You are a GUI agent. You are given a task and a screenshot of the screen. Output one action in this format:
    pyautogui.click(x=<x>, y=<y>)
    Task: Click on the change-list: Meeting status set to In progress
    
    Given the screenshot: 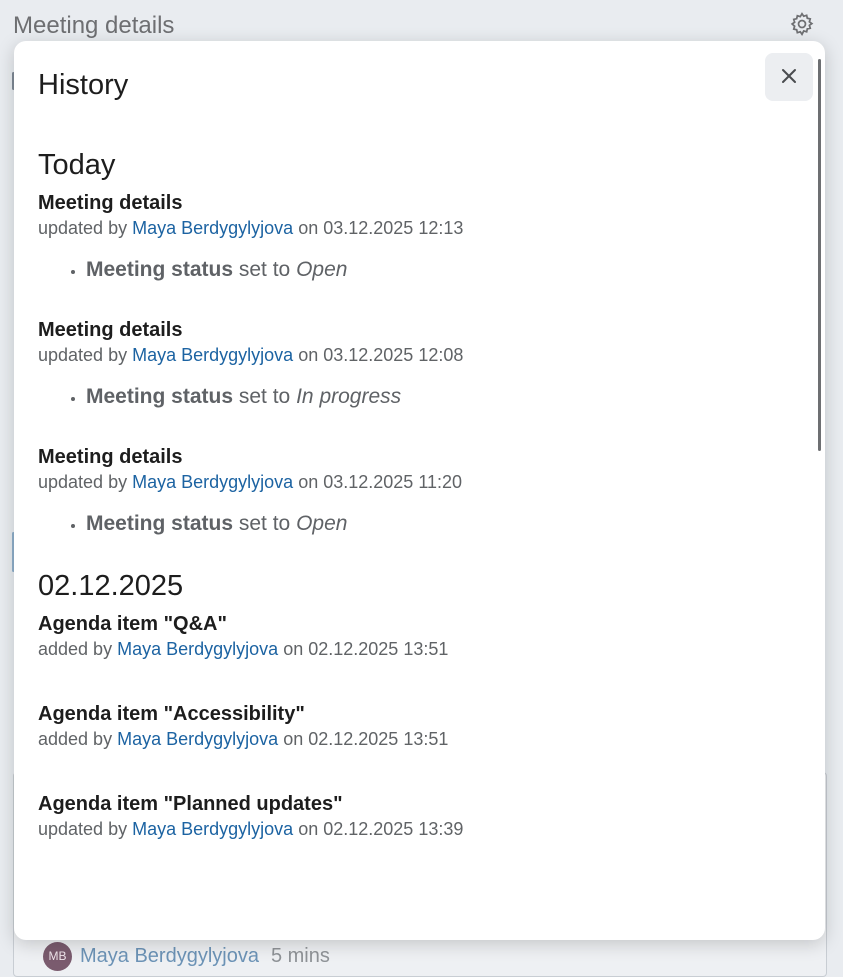 What is the action you would take?
    pyautogui.click(x=408, y=397)
    